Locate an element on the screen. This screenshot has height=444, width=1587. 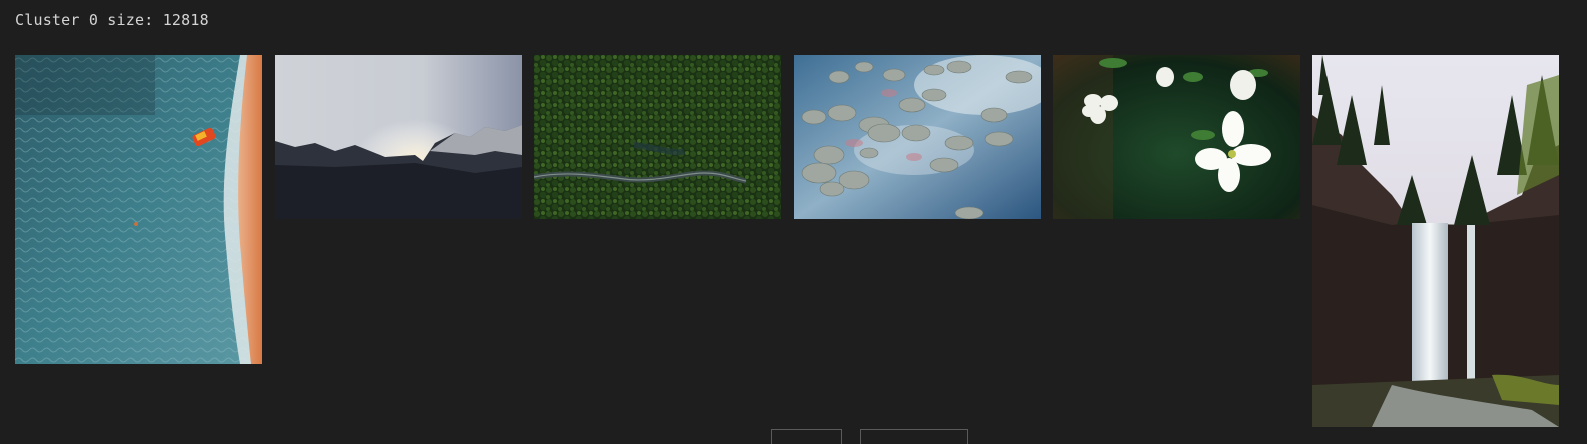
lily-pads-image is located at coordinates (917, 137).